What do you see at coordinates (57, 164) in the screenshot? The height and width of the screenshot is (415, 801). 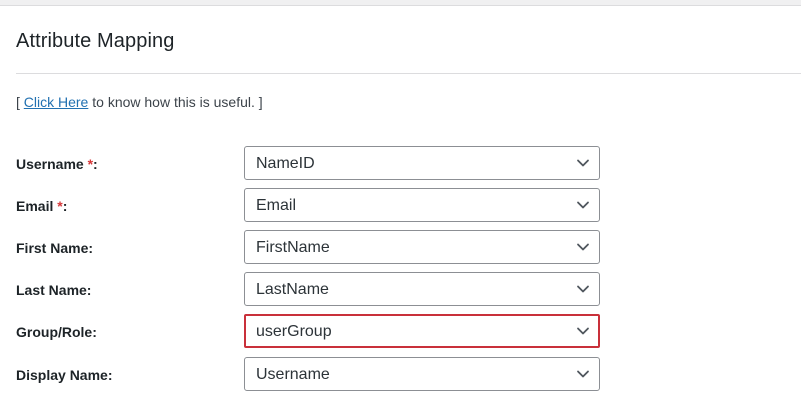 I see `username-label: Username *:` at bounding box center [57, 164].